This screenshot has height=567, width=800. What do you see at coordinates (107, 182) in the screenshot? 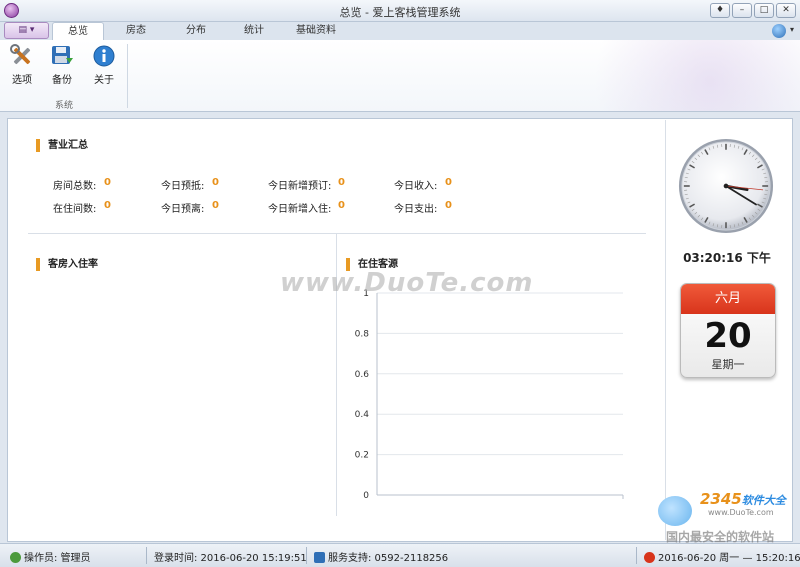
I see `total-rooms-value: 0` at bounding box center [107, 182].